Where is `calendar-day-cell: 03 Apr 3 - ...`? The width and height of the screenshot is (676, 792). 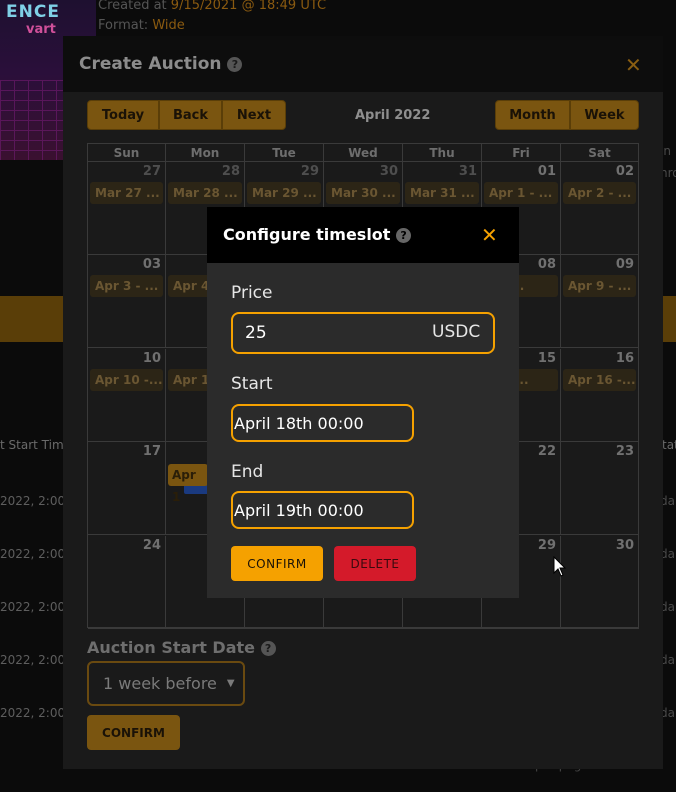 calendar-day-cell: 03 Apr 3 - ... is located at coordinates (127, 301).